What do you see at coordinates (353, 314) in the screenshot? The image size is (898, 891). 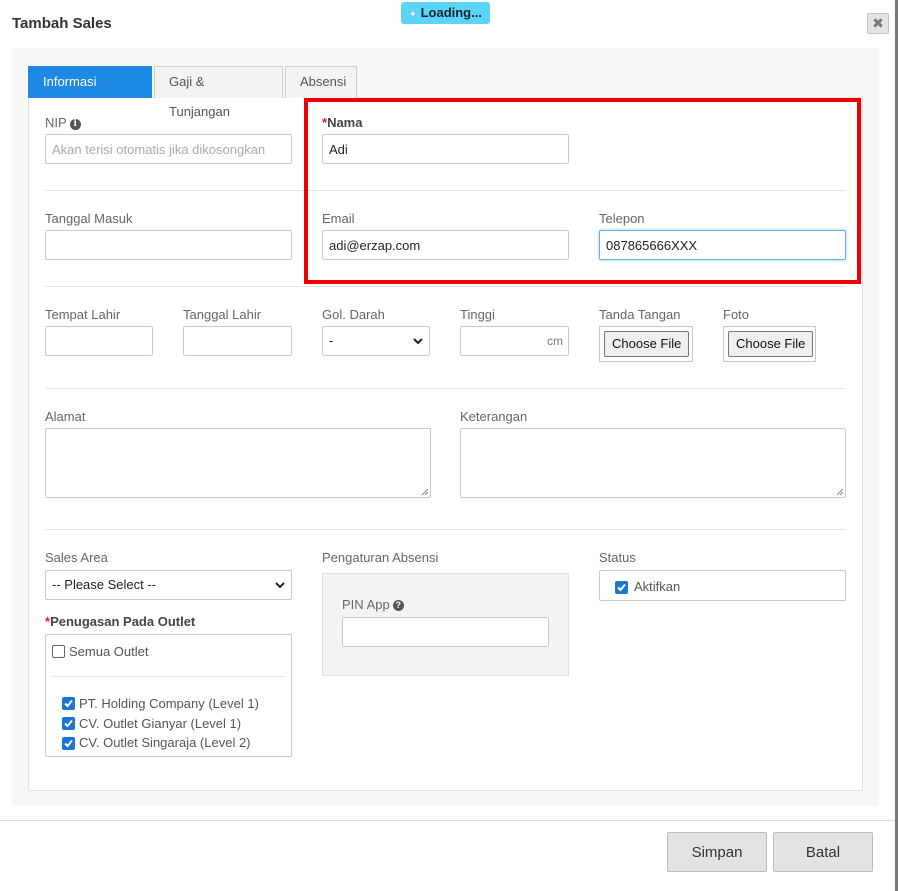 I see `gol-darah-label: Gol. Darah` at bounding box center [353, 314].